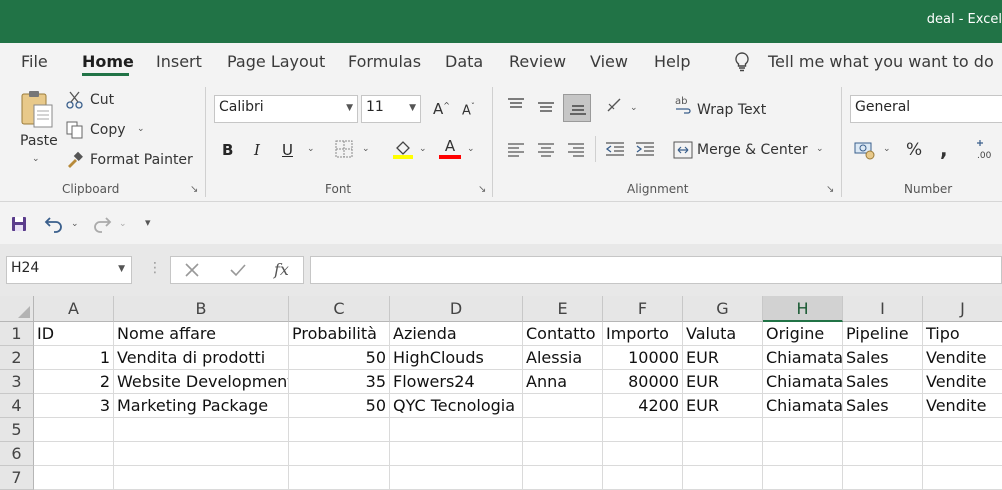 The image size is (1002, 490). I want to click on column-header-h: H, so click(803, 309).